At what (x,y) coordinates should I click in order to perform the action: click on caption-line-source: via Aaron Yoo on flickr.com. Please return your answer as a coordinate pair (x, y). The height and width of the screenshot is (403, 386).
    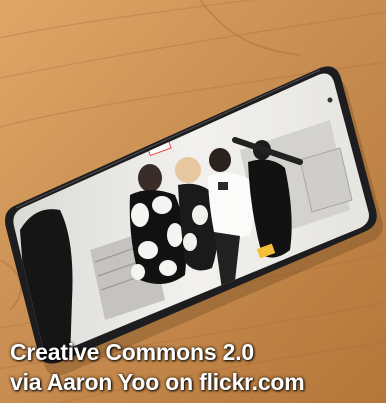
    Looking at the image, I should click on (157, 382).